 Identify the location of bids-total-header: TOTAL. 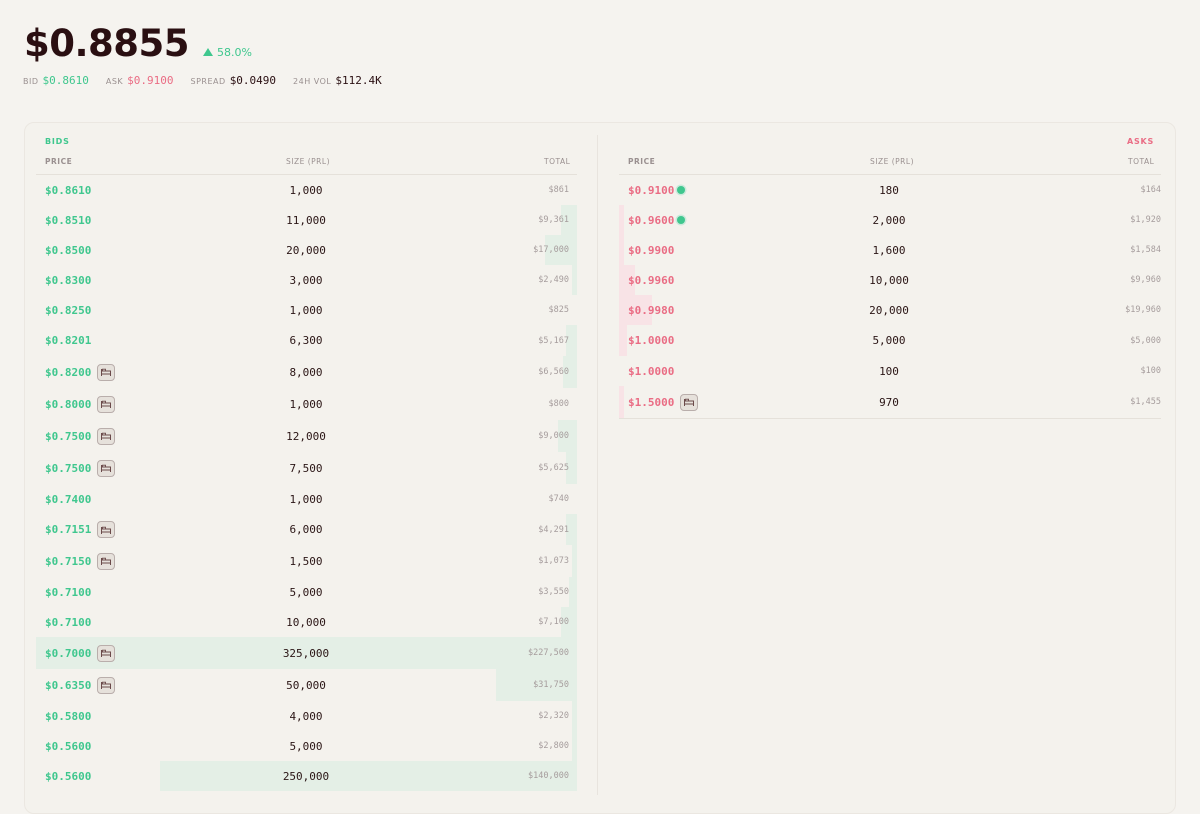
(557, 161).